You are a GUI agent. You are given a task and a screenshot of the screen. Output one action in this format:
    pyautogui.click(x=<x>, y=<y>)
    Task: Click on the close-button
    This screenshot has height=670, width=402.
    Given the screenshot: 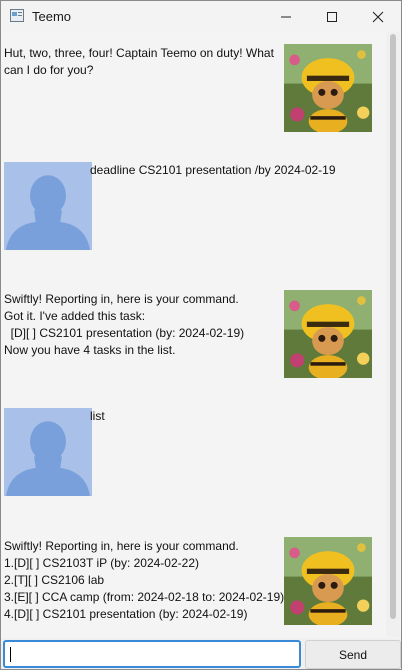 What is the action you would take?
    pyautogui.click(x=378, y=16)
    